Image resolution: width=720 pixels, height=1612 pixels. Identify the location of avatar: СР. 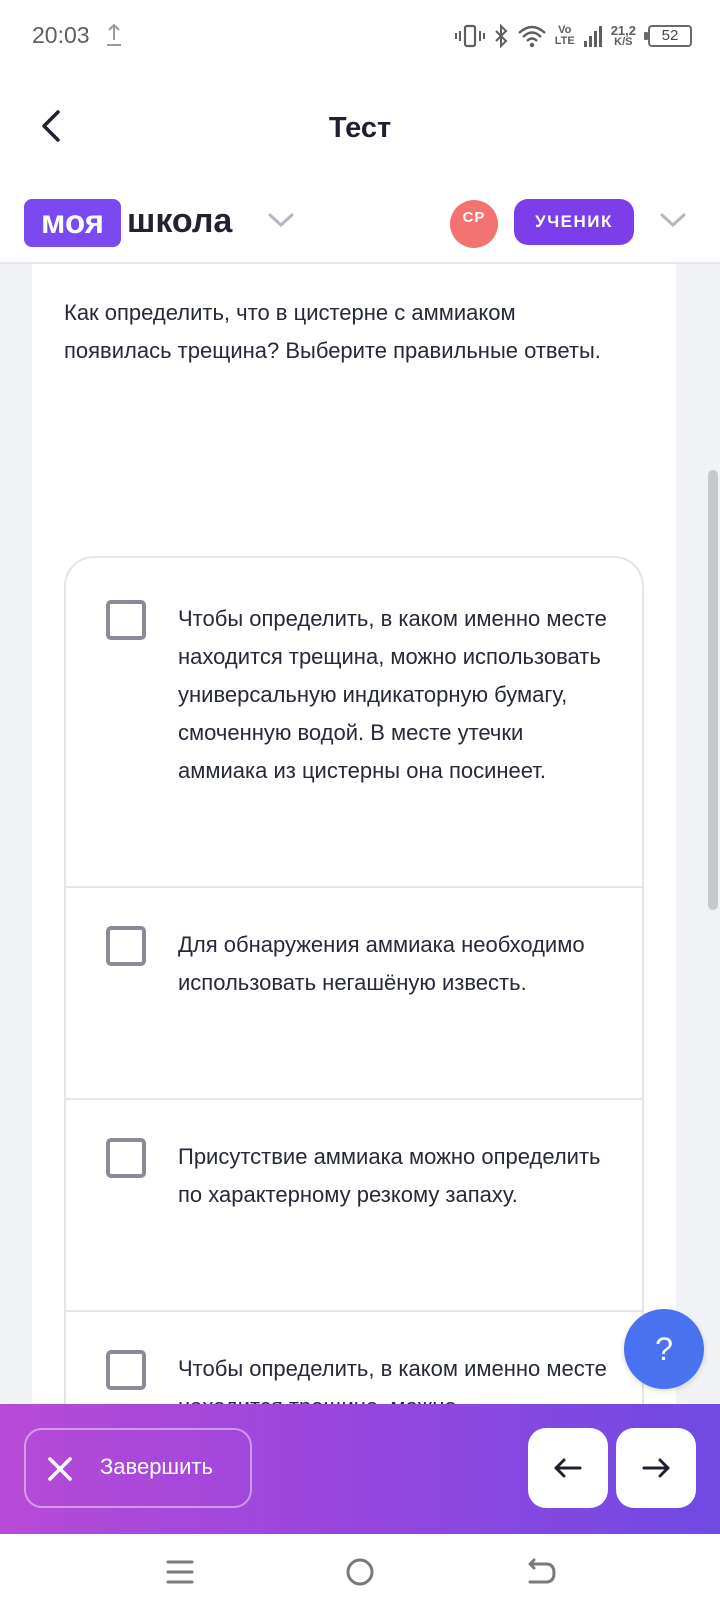
(474, 224).